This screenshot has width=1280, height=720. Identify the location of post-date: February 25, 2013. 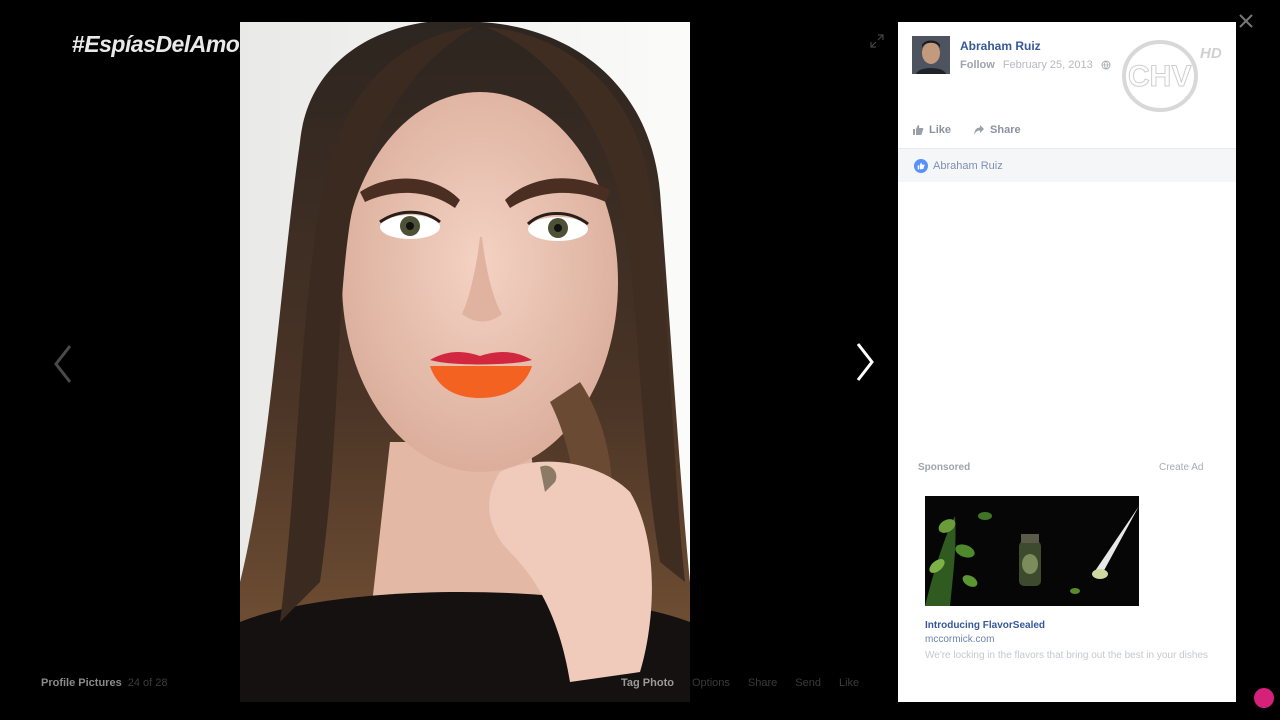
(1048, 65).